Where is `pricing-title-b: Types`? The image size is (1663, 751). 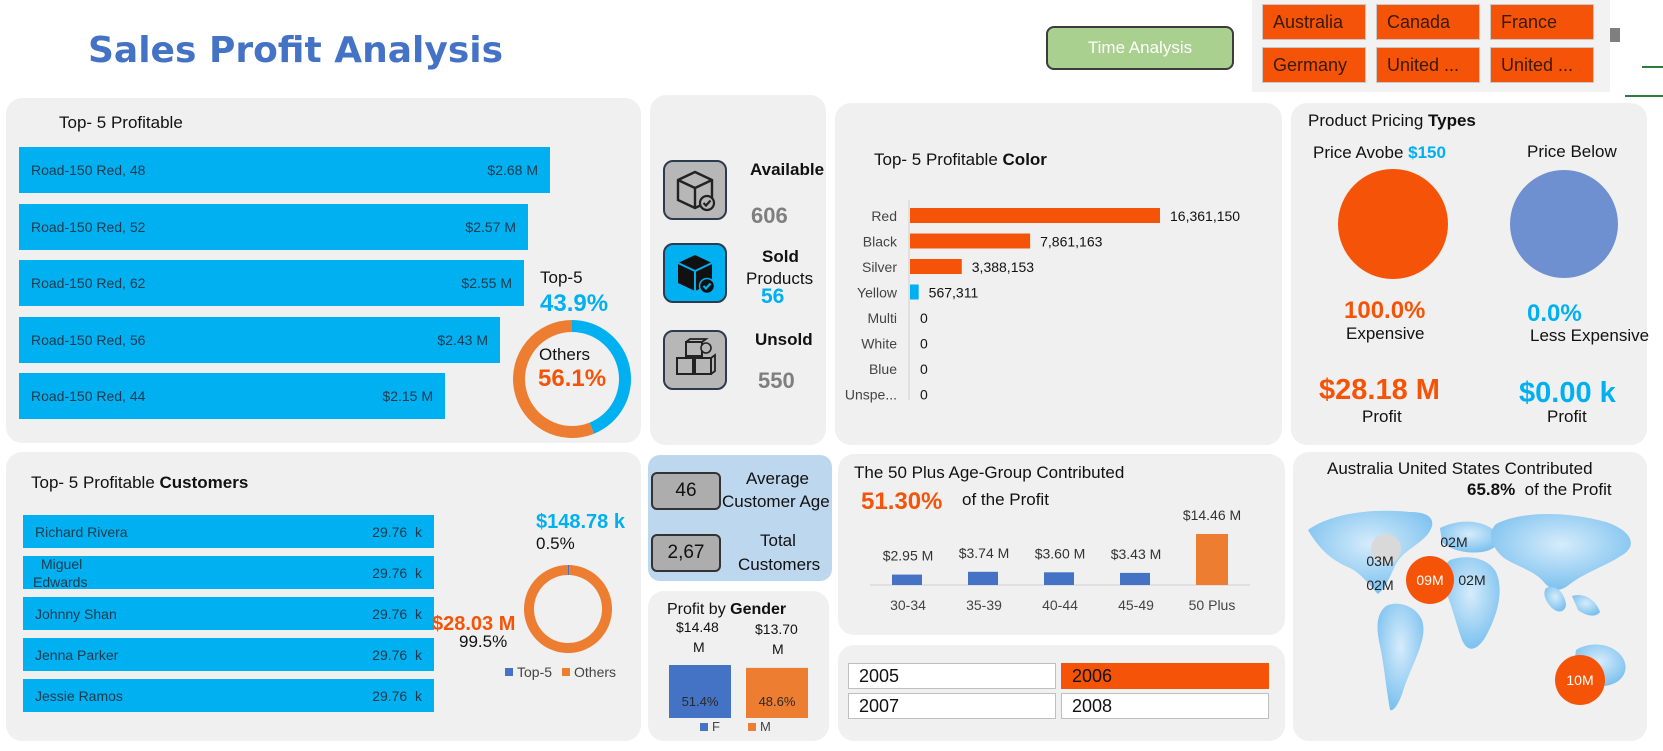
pricing-title-b: Types is located at coordinates (1452, 120).